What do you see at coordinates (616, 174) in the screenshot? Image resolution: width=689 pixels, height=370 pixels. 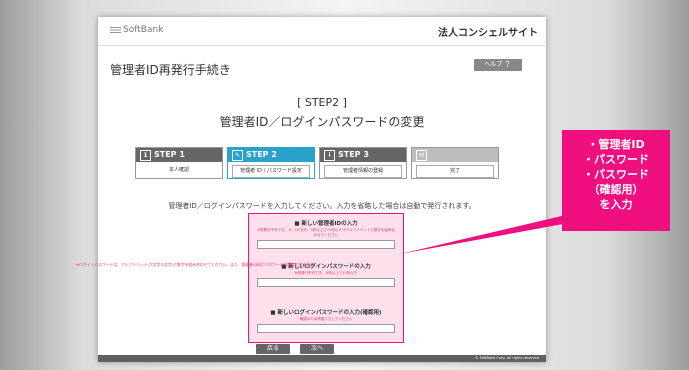 I see `callout-line-3: ・パスワード` at bounding box center [616, 174].